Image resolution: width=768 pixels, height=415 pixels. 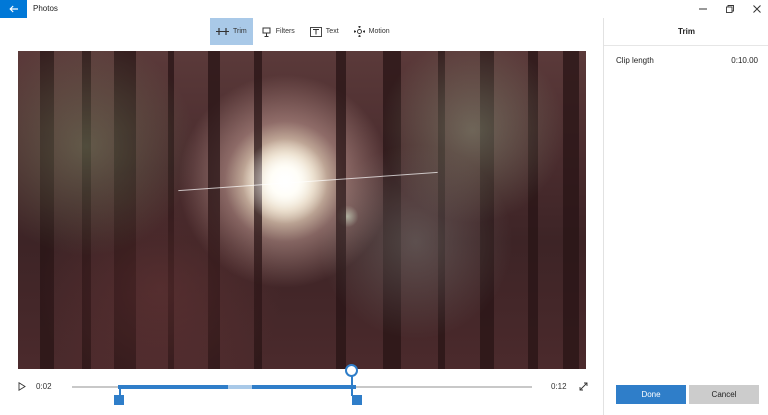 What do you see at coordinates (635, 60) in the screenshot?
I see `clip-length-label: Clip length` at bounding box center [635, 60].